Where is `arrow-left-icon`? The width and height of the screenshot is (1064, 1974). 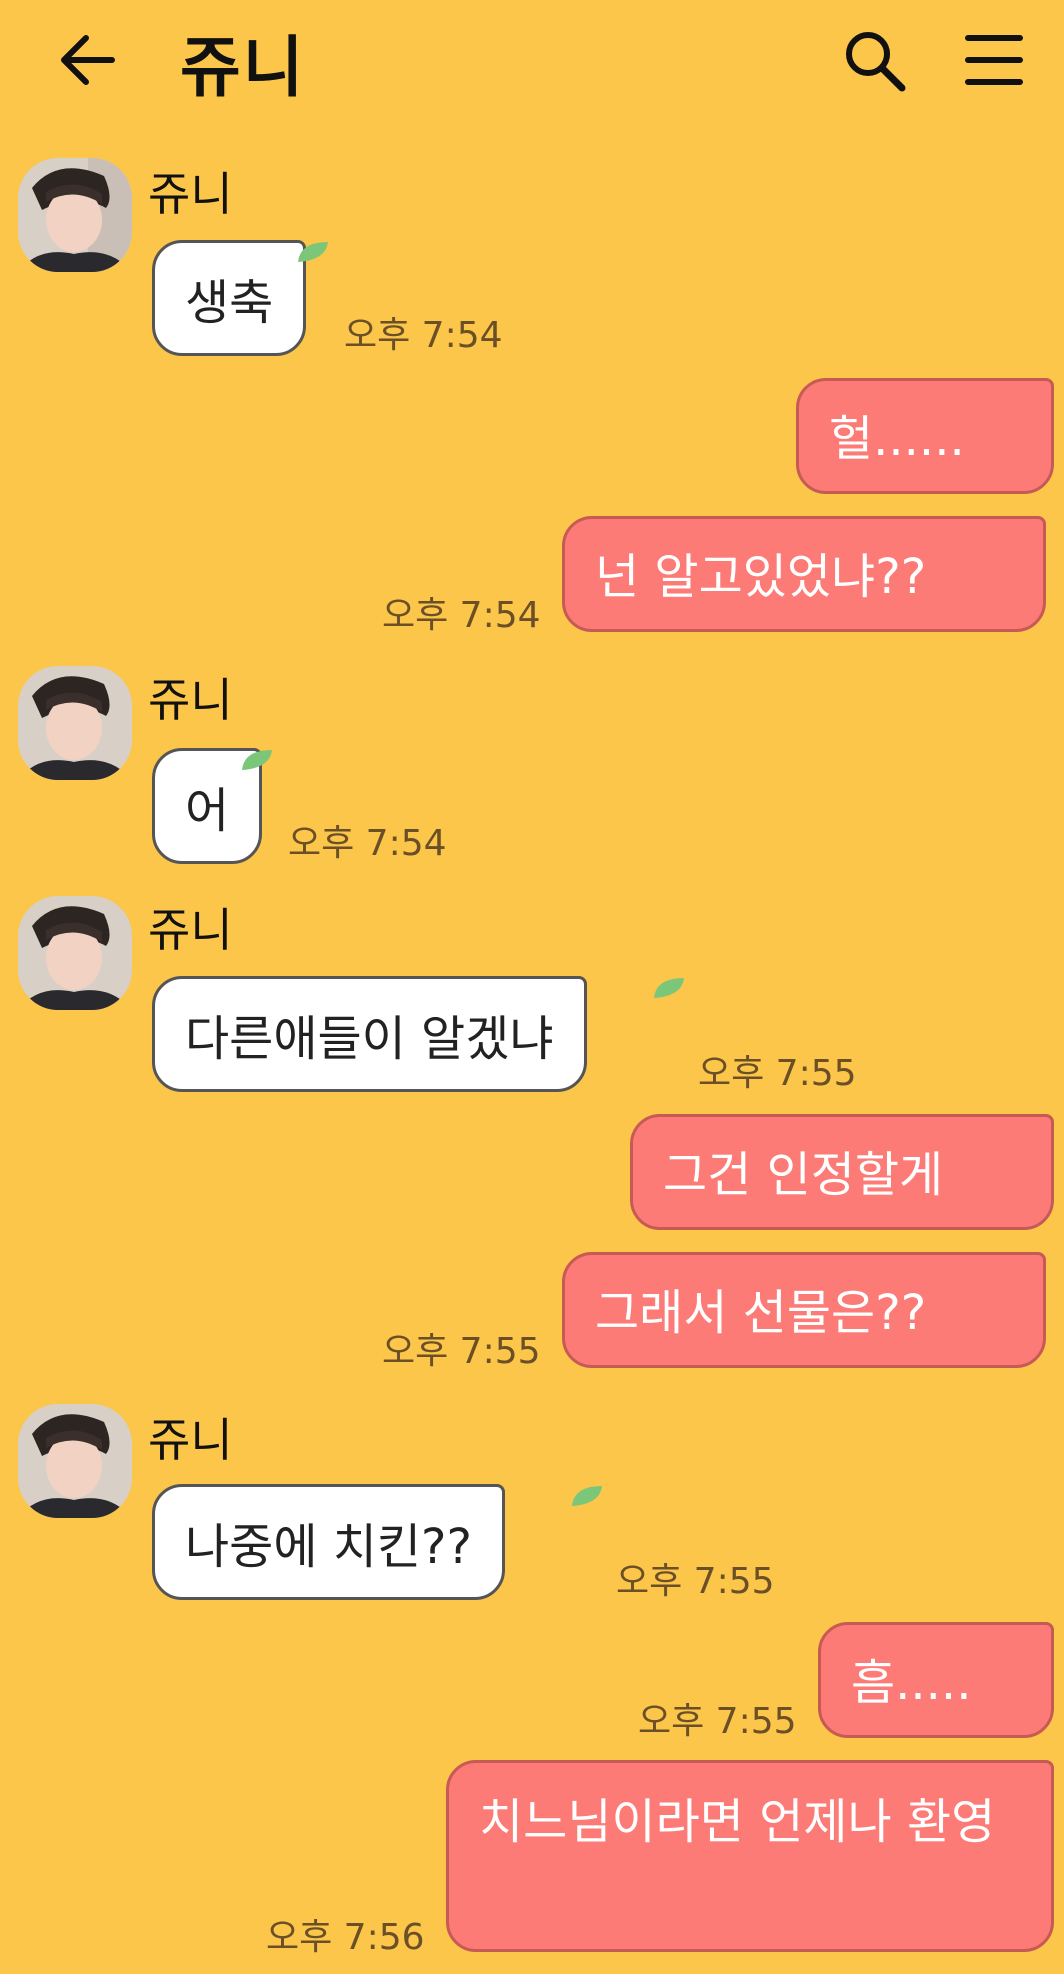 arrow-left-icon is located at coordinates (88, 60).